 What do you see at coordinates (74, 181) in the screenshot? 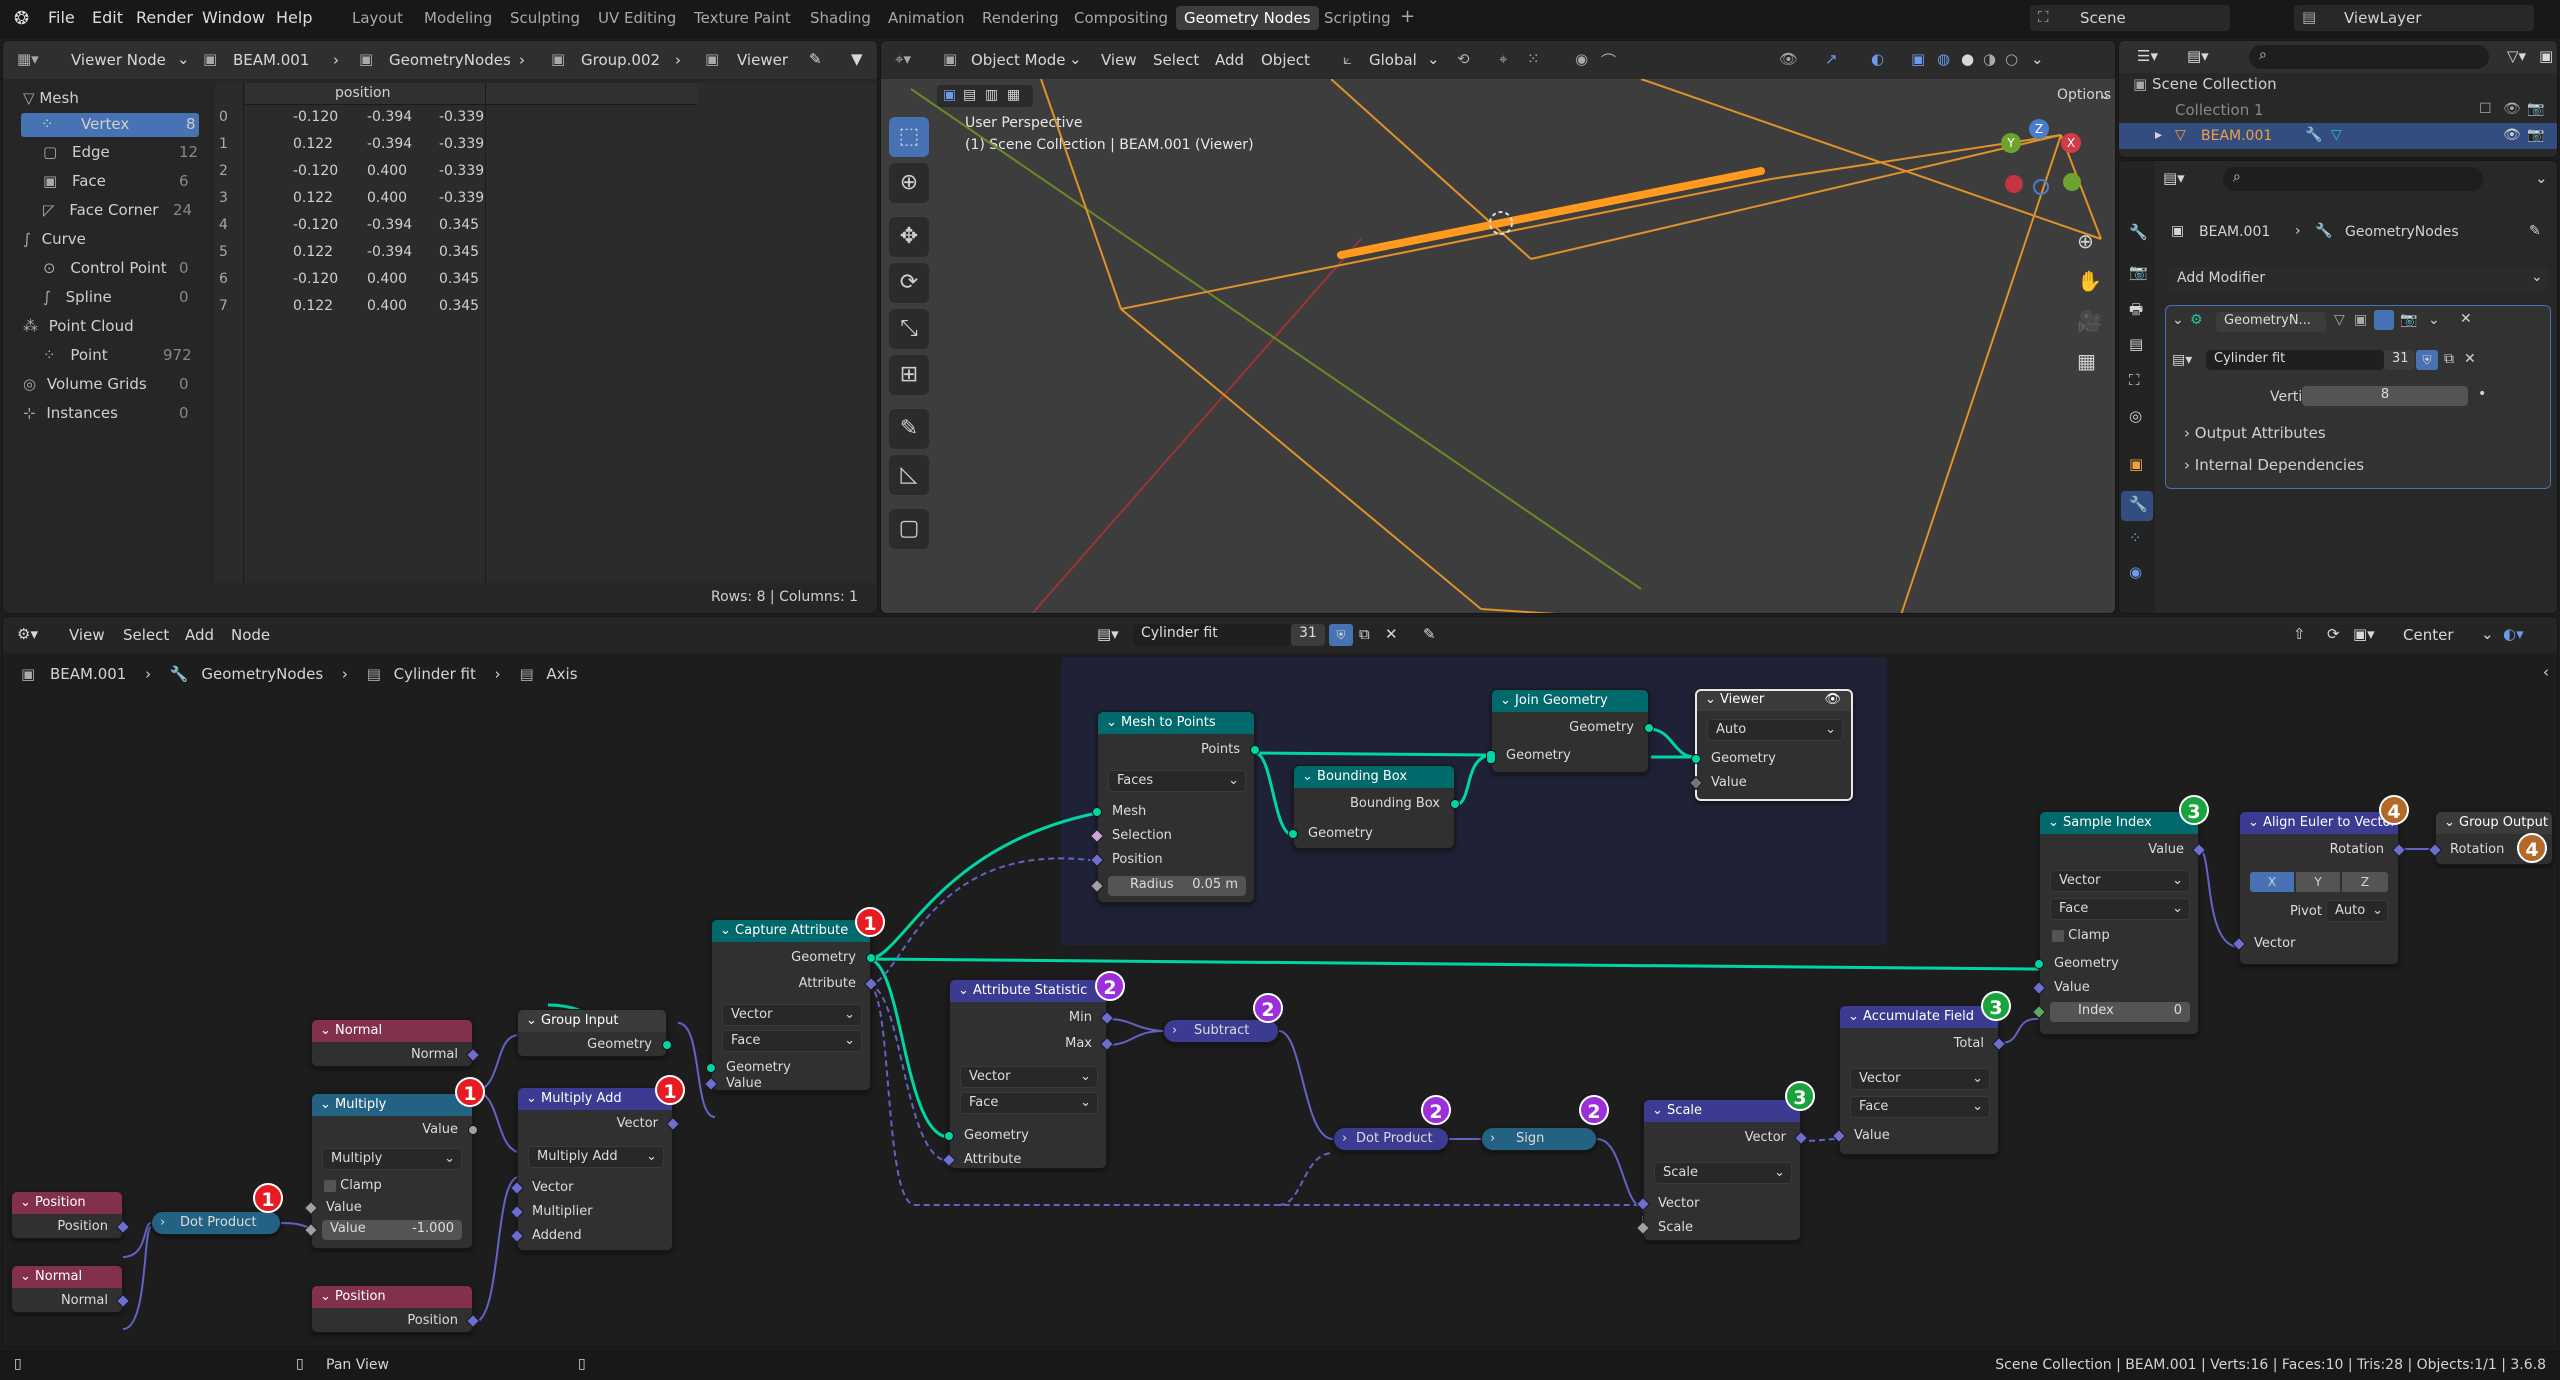
I see `tree-item-face: ▣ Face` at bounding box center [74, 181].